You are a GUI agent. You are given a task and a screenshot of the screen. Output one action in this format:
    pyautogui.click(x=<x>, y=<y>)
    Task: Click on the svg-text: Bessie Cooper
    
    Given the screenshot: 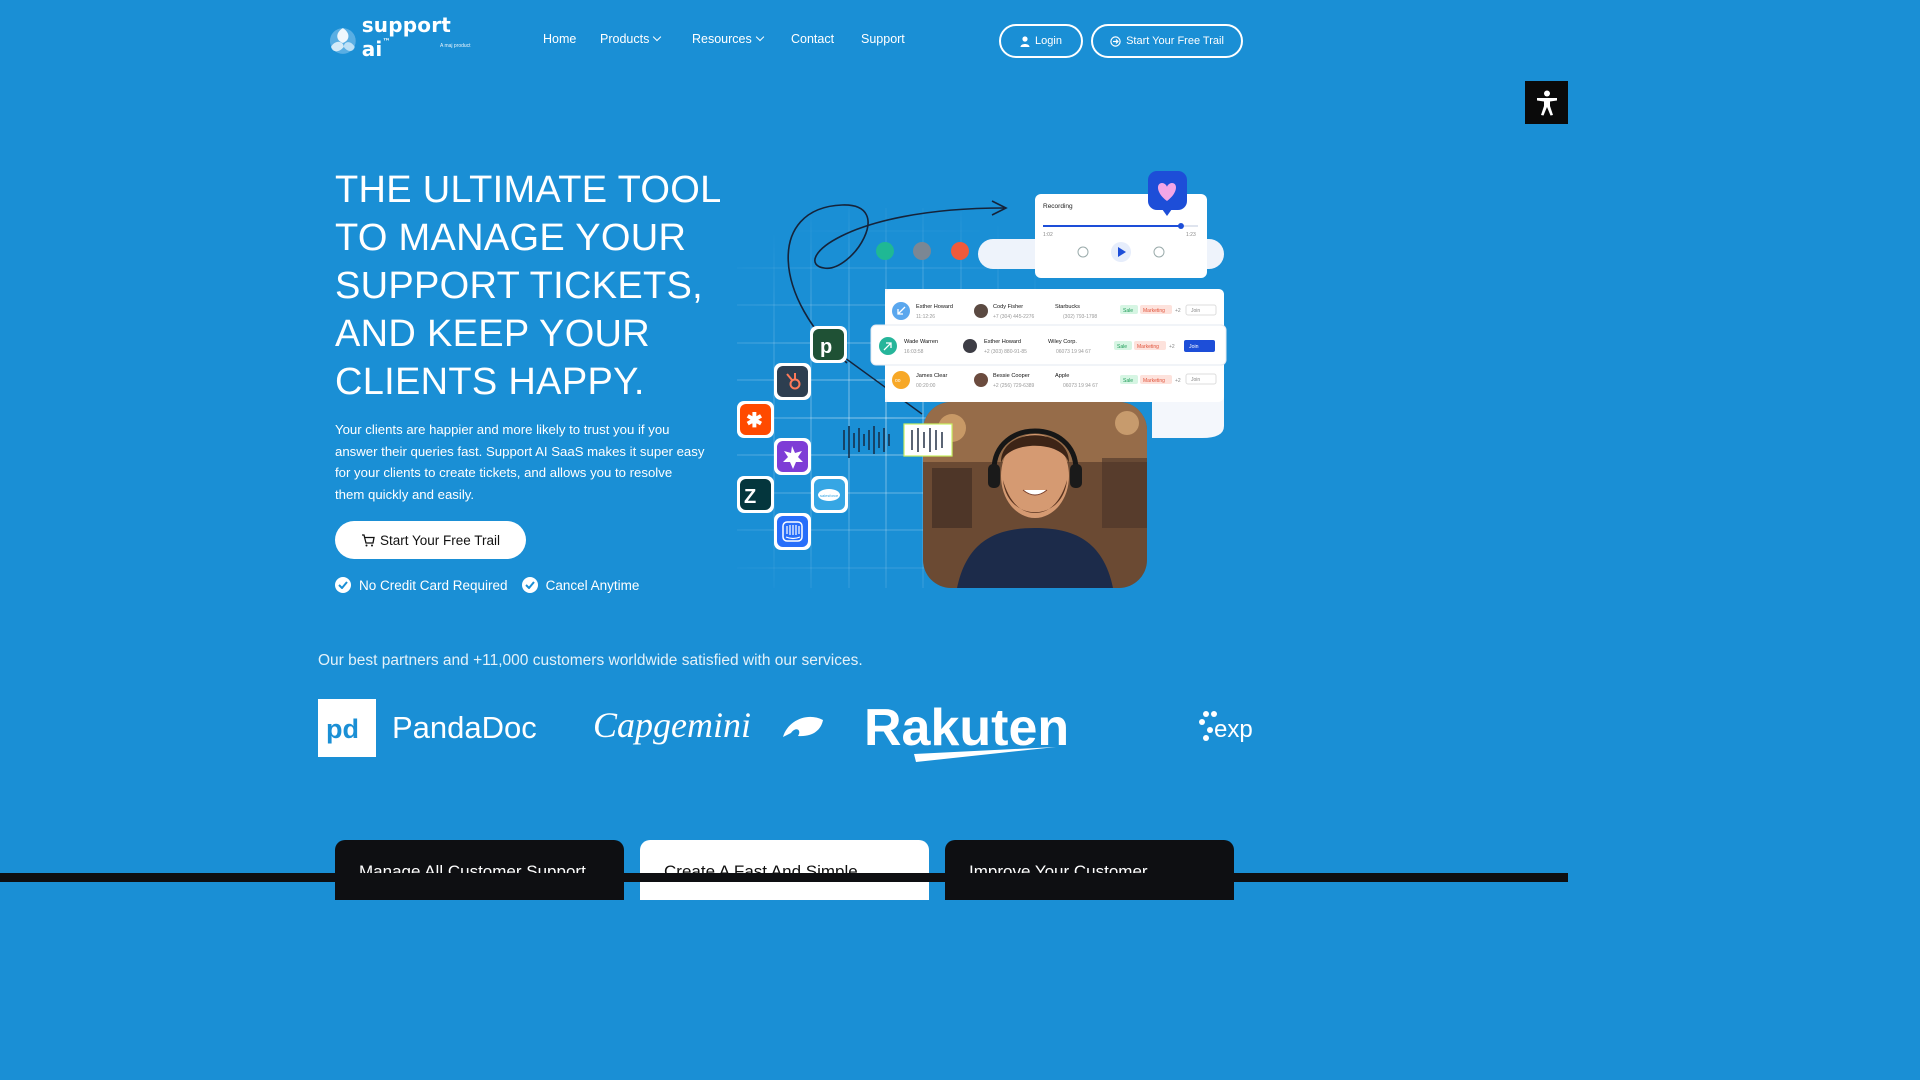 What is the action you would take?
    pyautogui.click(x=1011, y=376)
    